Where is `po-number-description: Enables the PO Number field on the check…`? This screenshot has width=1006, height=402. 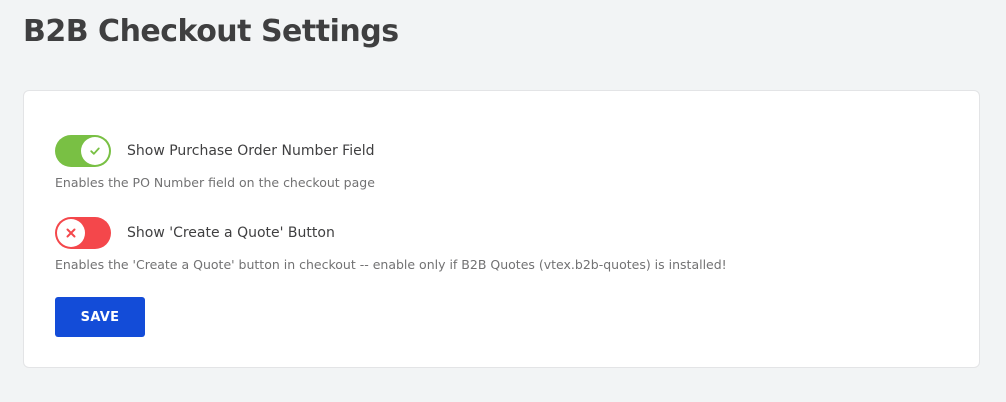 po-number-description: Enables the PO Number field on the check… is located at coordinates (215, 182).